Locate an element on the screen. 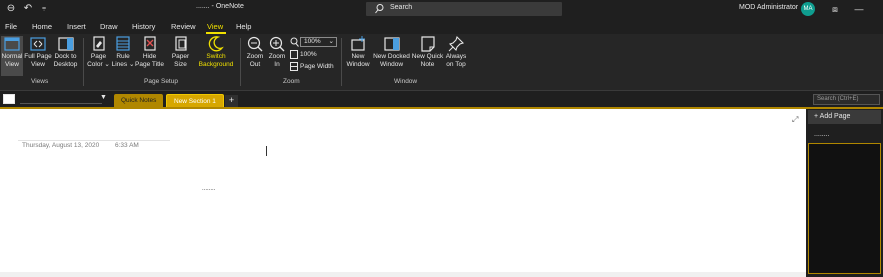 The height and width of the screenshot is (277, 883). switch-bg-label-2: Background is located at coordinates (216, 64).